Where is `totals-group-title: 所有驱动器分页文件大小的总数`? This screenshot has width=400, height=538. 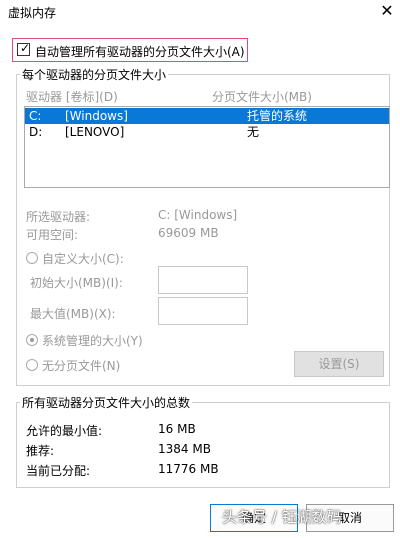
totals-group-title: 所有驱动器分页文件大小的总数 is located at coordinates (106, 402).